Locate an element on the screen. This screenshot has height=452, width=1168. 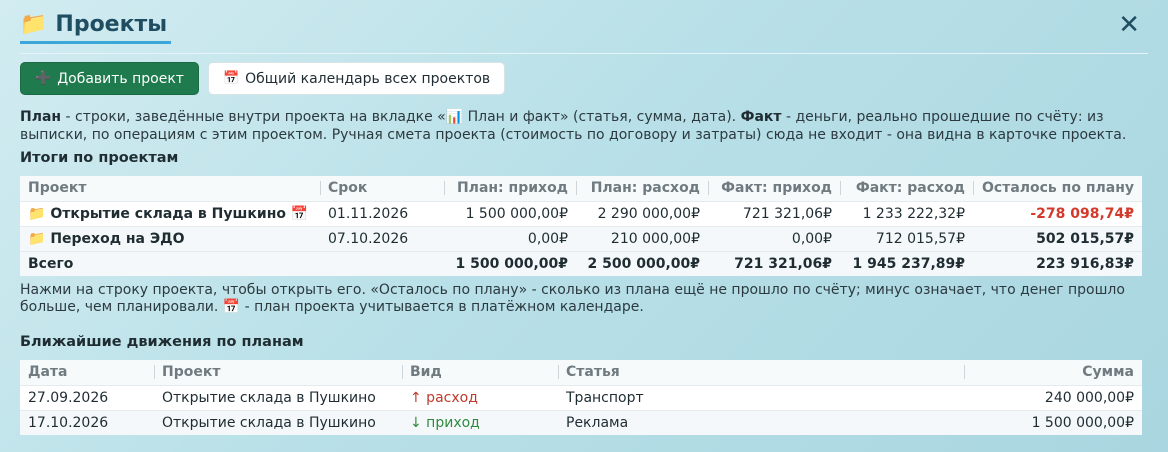
project-name-cell: 📁 Переход на ЭДО is located at coordinates (170, 238).